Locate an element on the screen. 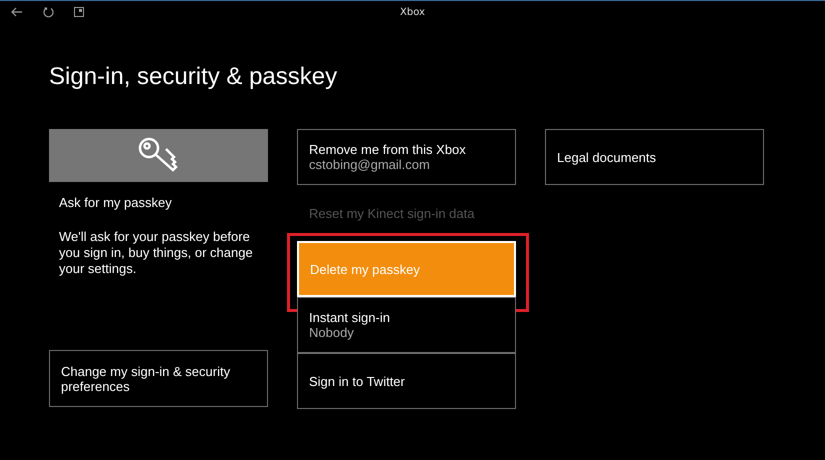 Image resolution: width=825 pixels, height=460 pixels. snap-icon is located at coordinates (79, 12).